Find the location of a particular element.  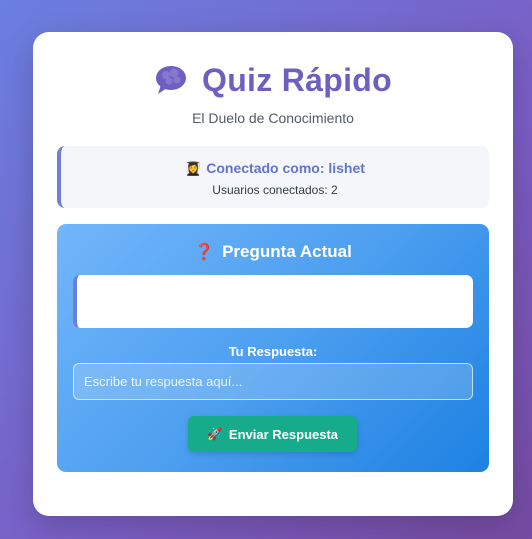

connected-user-row: 👩‍🎓 Conectado como: lishet is located at coordinates (275, 168).